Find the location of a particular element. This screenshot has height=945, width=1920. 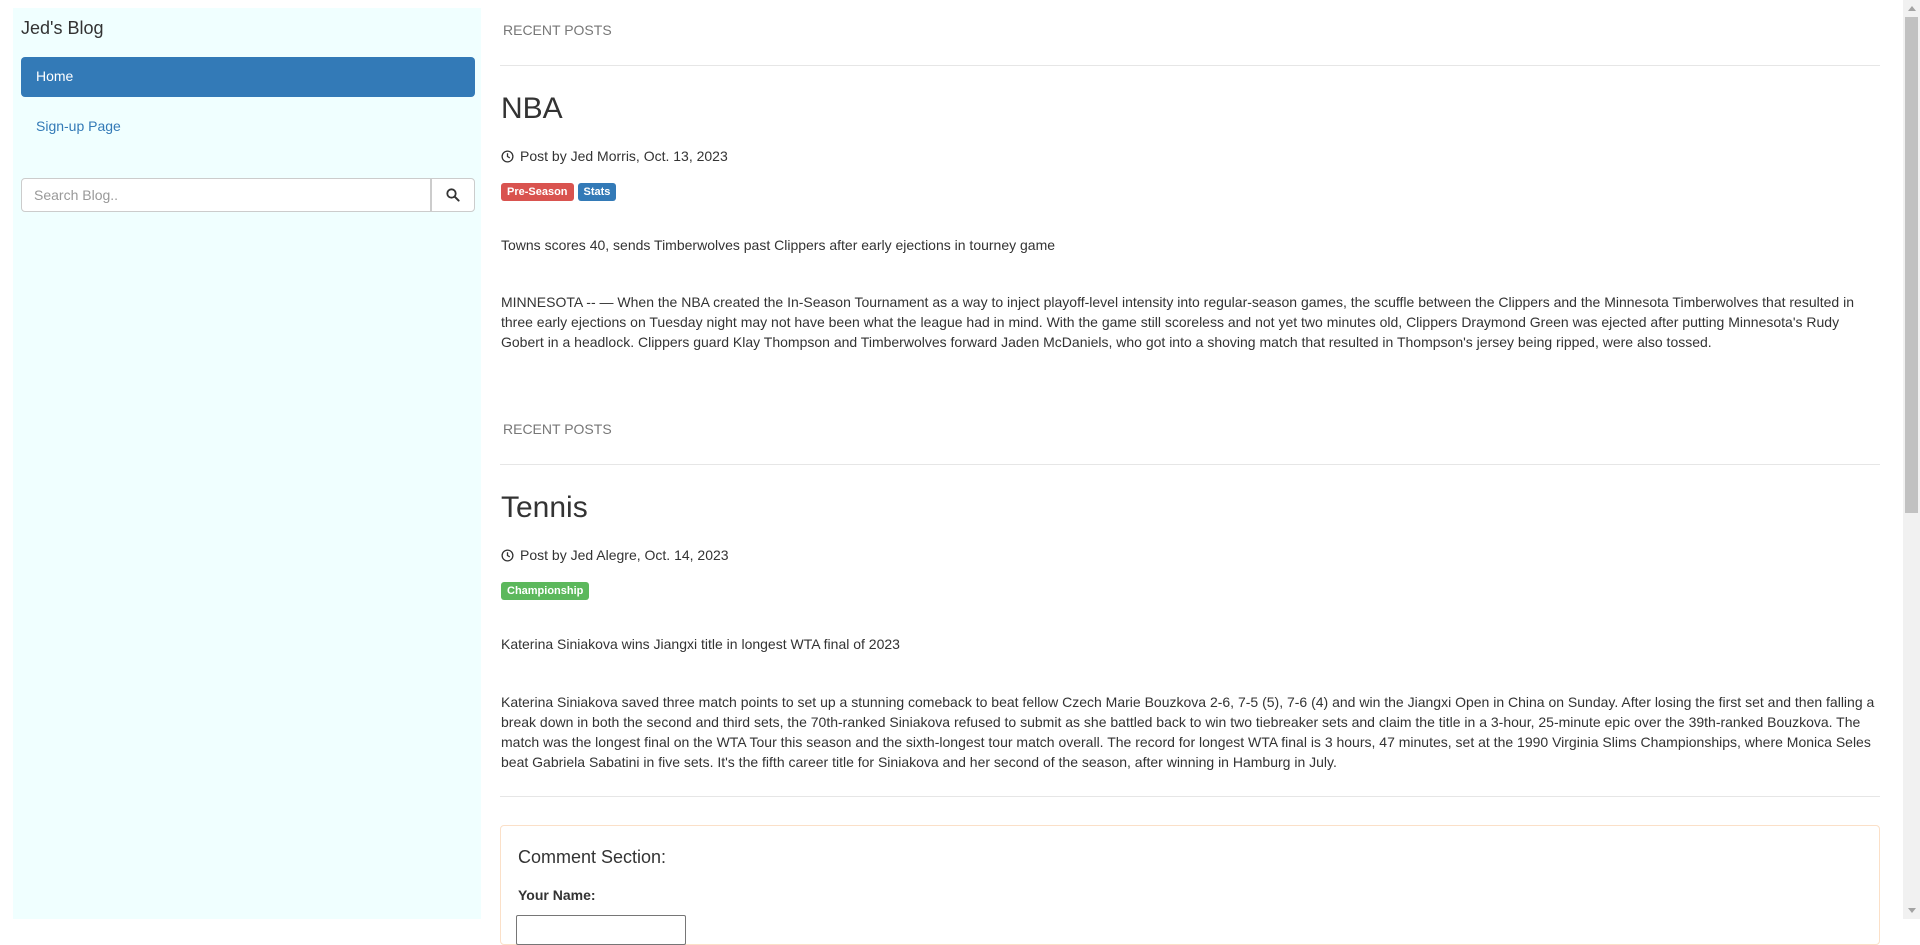

blog-title: Jed's Blog is located at coordinates (62, 28).